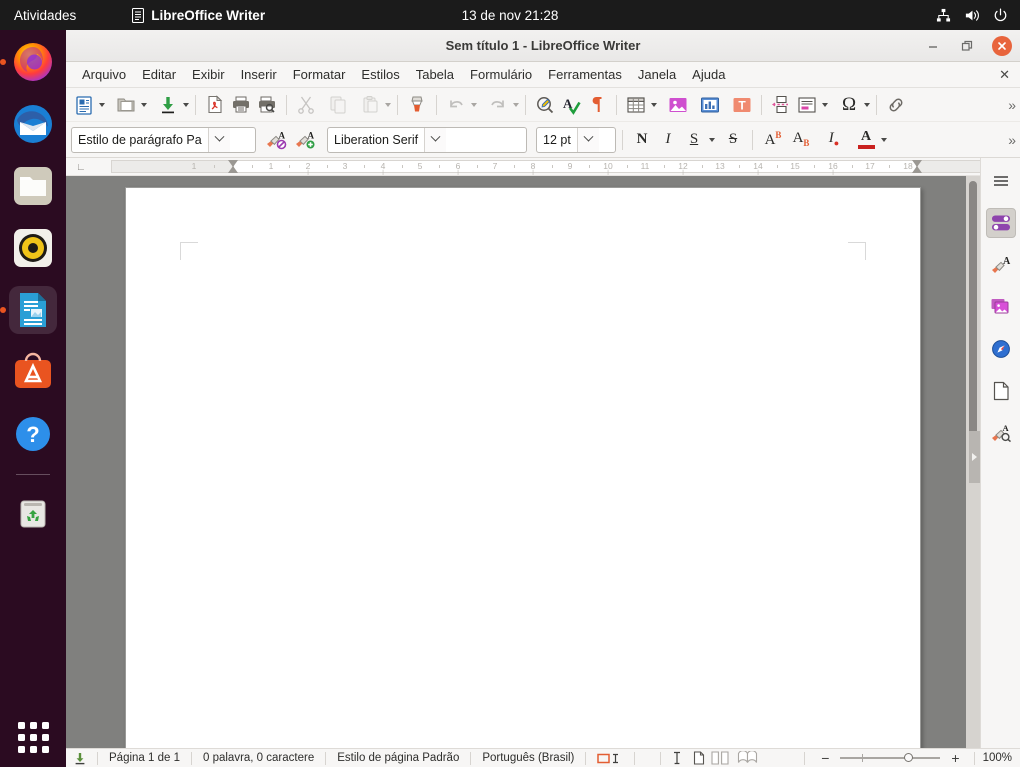  I want to click on sidebar-page-button, so click(1001, 391).